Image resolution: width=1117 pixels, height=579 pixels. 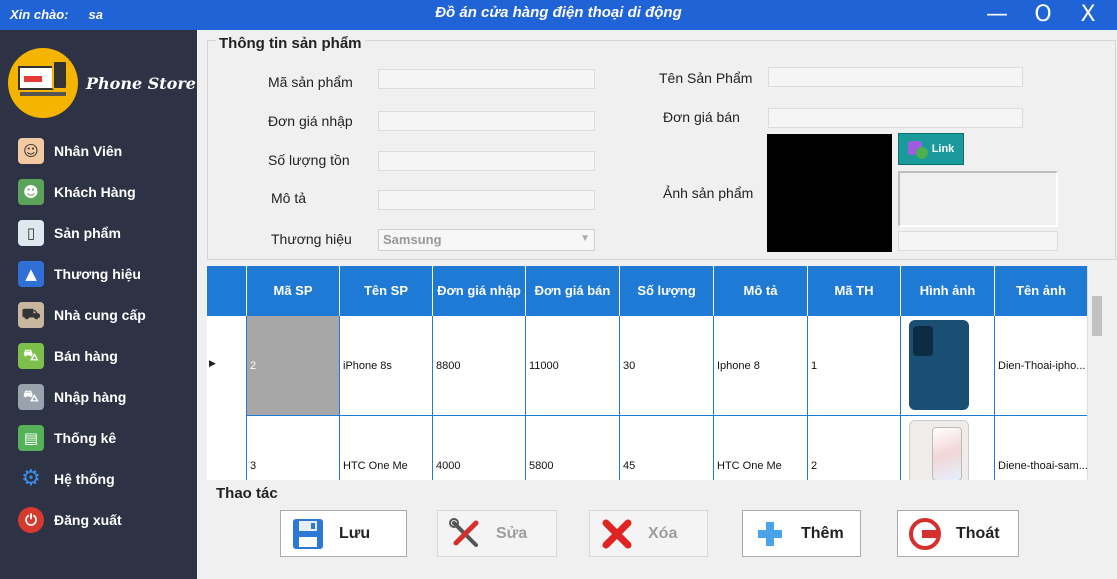 What do you see at coordinates (761, 366) in the screenshot?
I see `cell-mo-ta: Iphone 8` at bounding box center [761, 366].